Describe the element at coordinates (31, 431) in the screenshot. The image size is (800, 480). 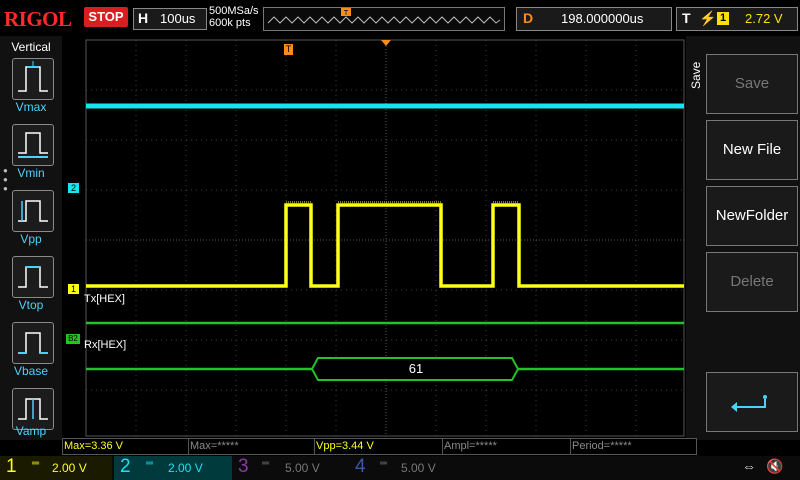
I see `vamp-label: Vamp` at that location.